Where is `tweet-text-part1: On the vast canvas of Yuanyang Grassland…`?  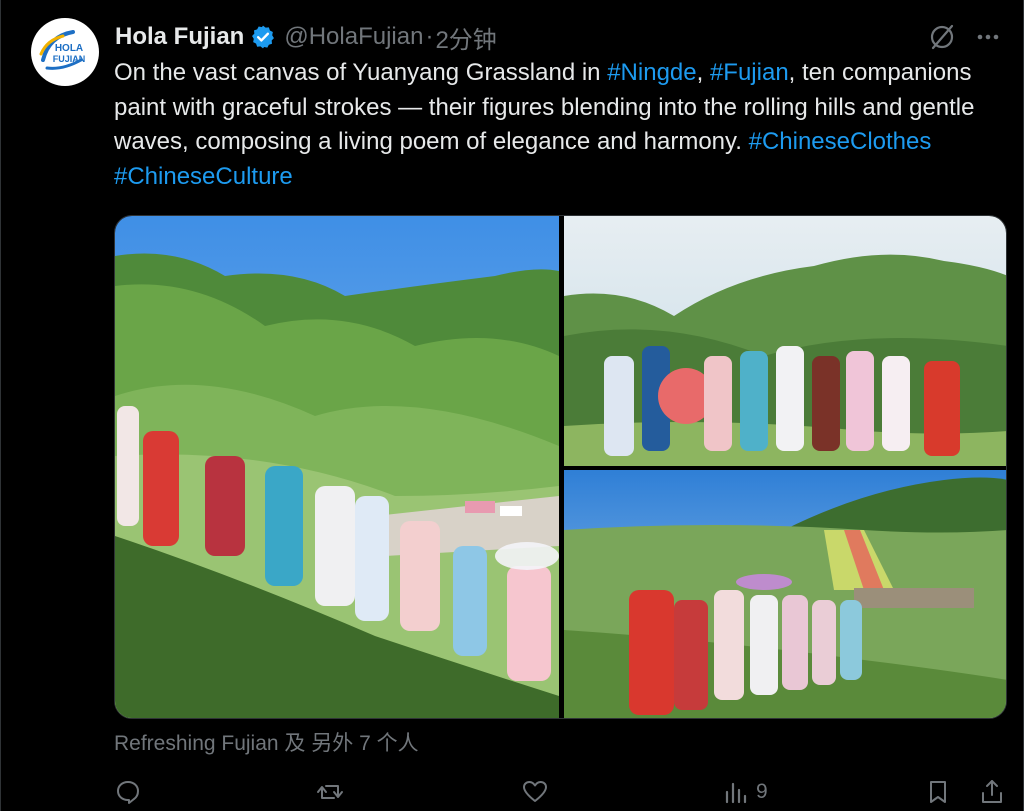 tweet-text-part1: On the vast canvas of Yuanyang Grassland… is located at coordinates (361, 72).